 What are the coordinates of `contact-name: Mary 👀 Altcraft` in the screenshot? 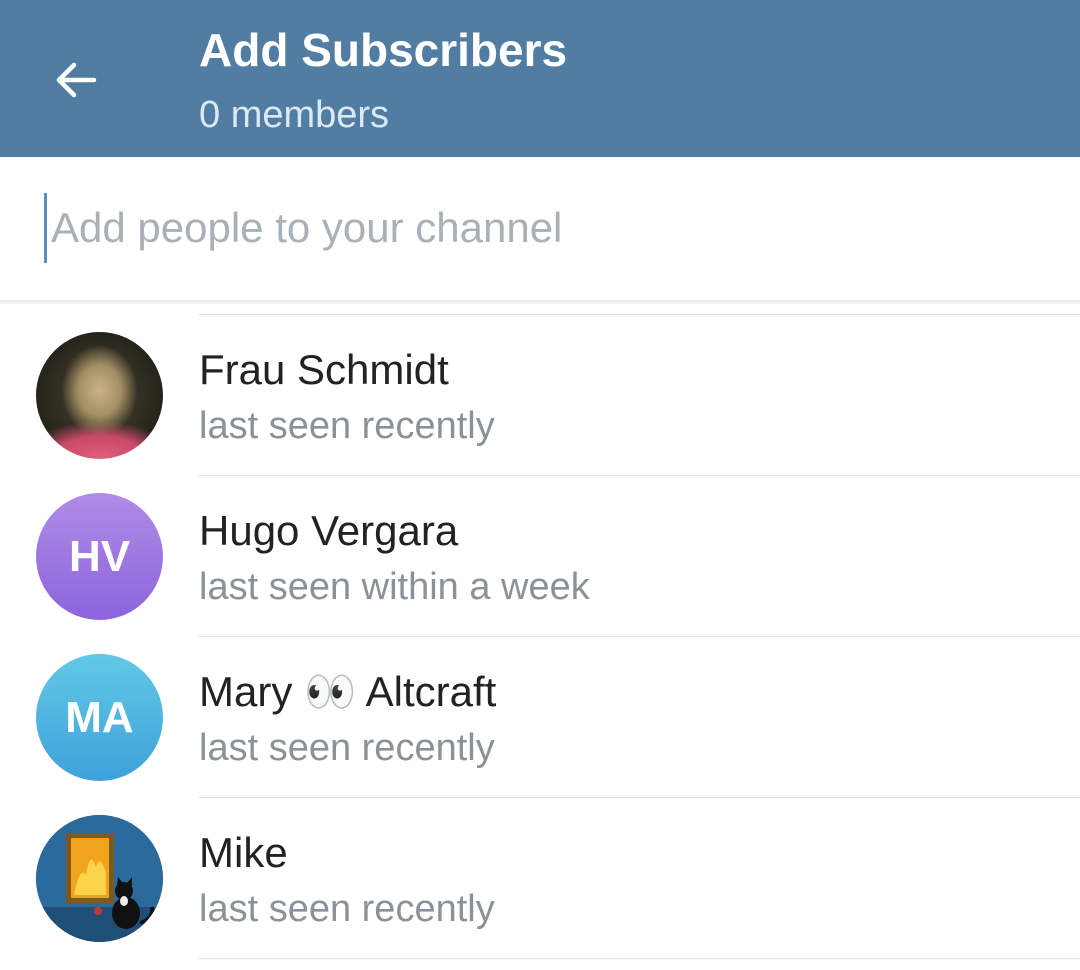 It's located at (348, 691).